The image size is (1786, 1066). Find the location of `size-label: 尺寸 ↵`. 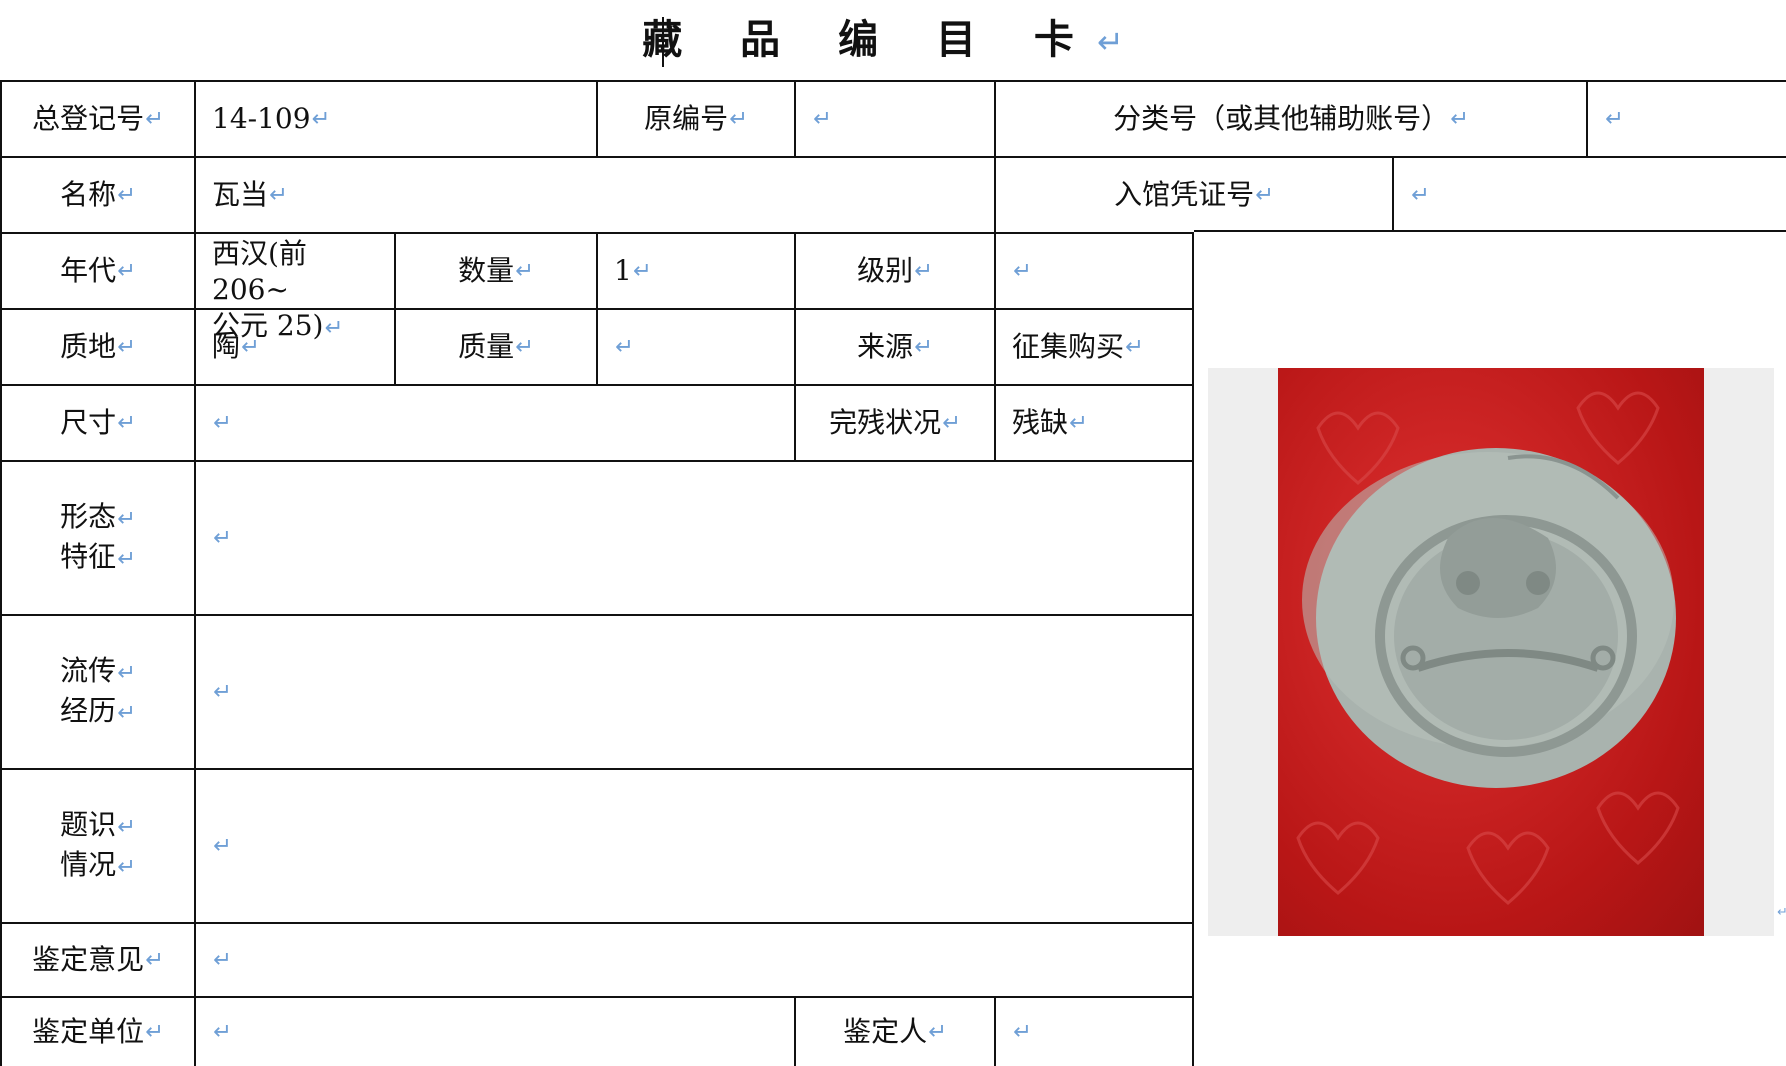

size-label: 尺寸 ↵ is located at coordinates (97, 422).